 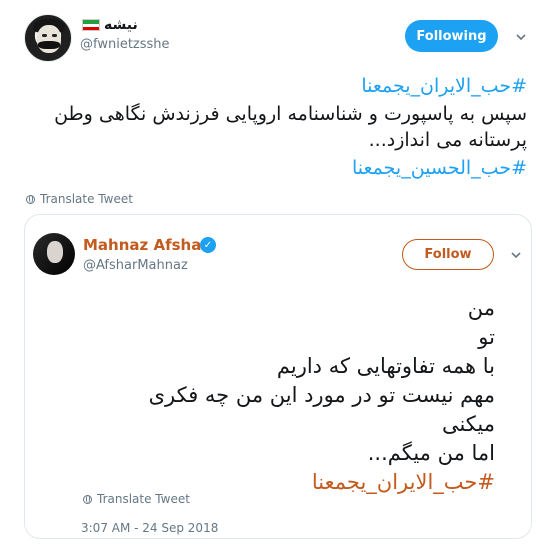 What do you see at coordinates (121, 25) in the screenshot?
I see `author-name: نیشه` at bounding box center [121, 25].